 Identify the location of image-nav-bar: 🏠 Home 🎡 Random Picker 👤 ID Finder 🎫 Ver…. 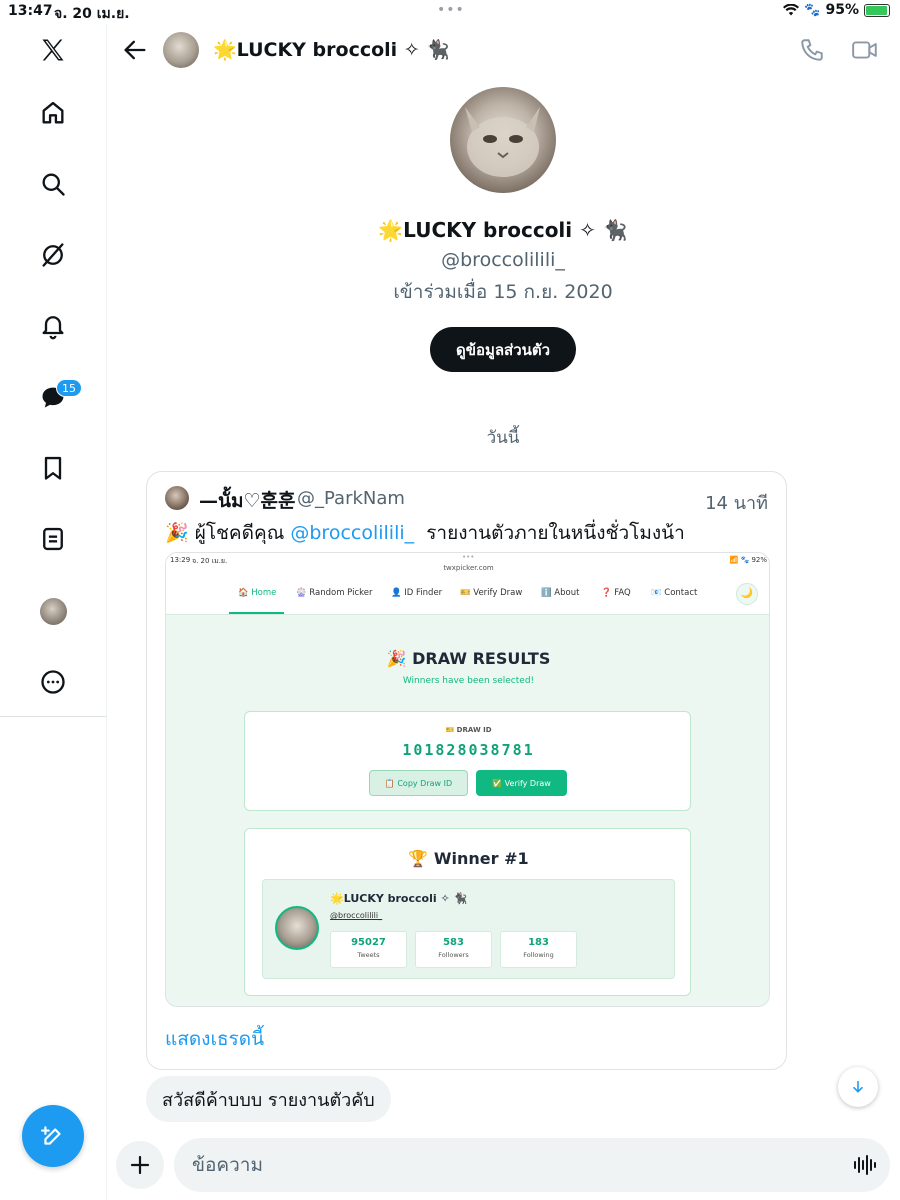
(467, 595).